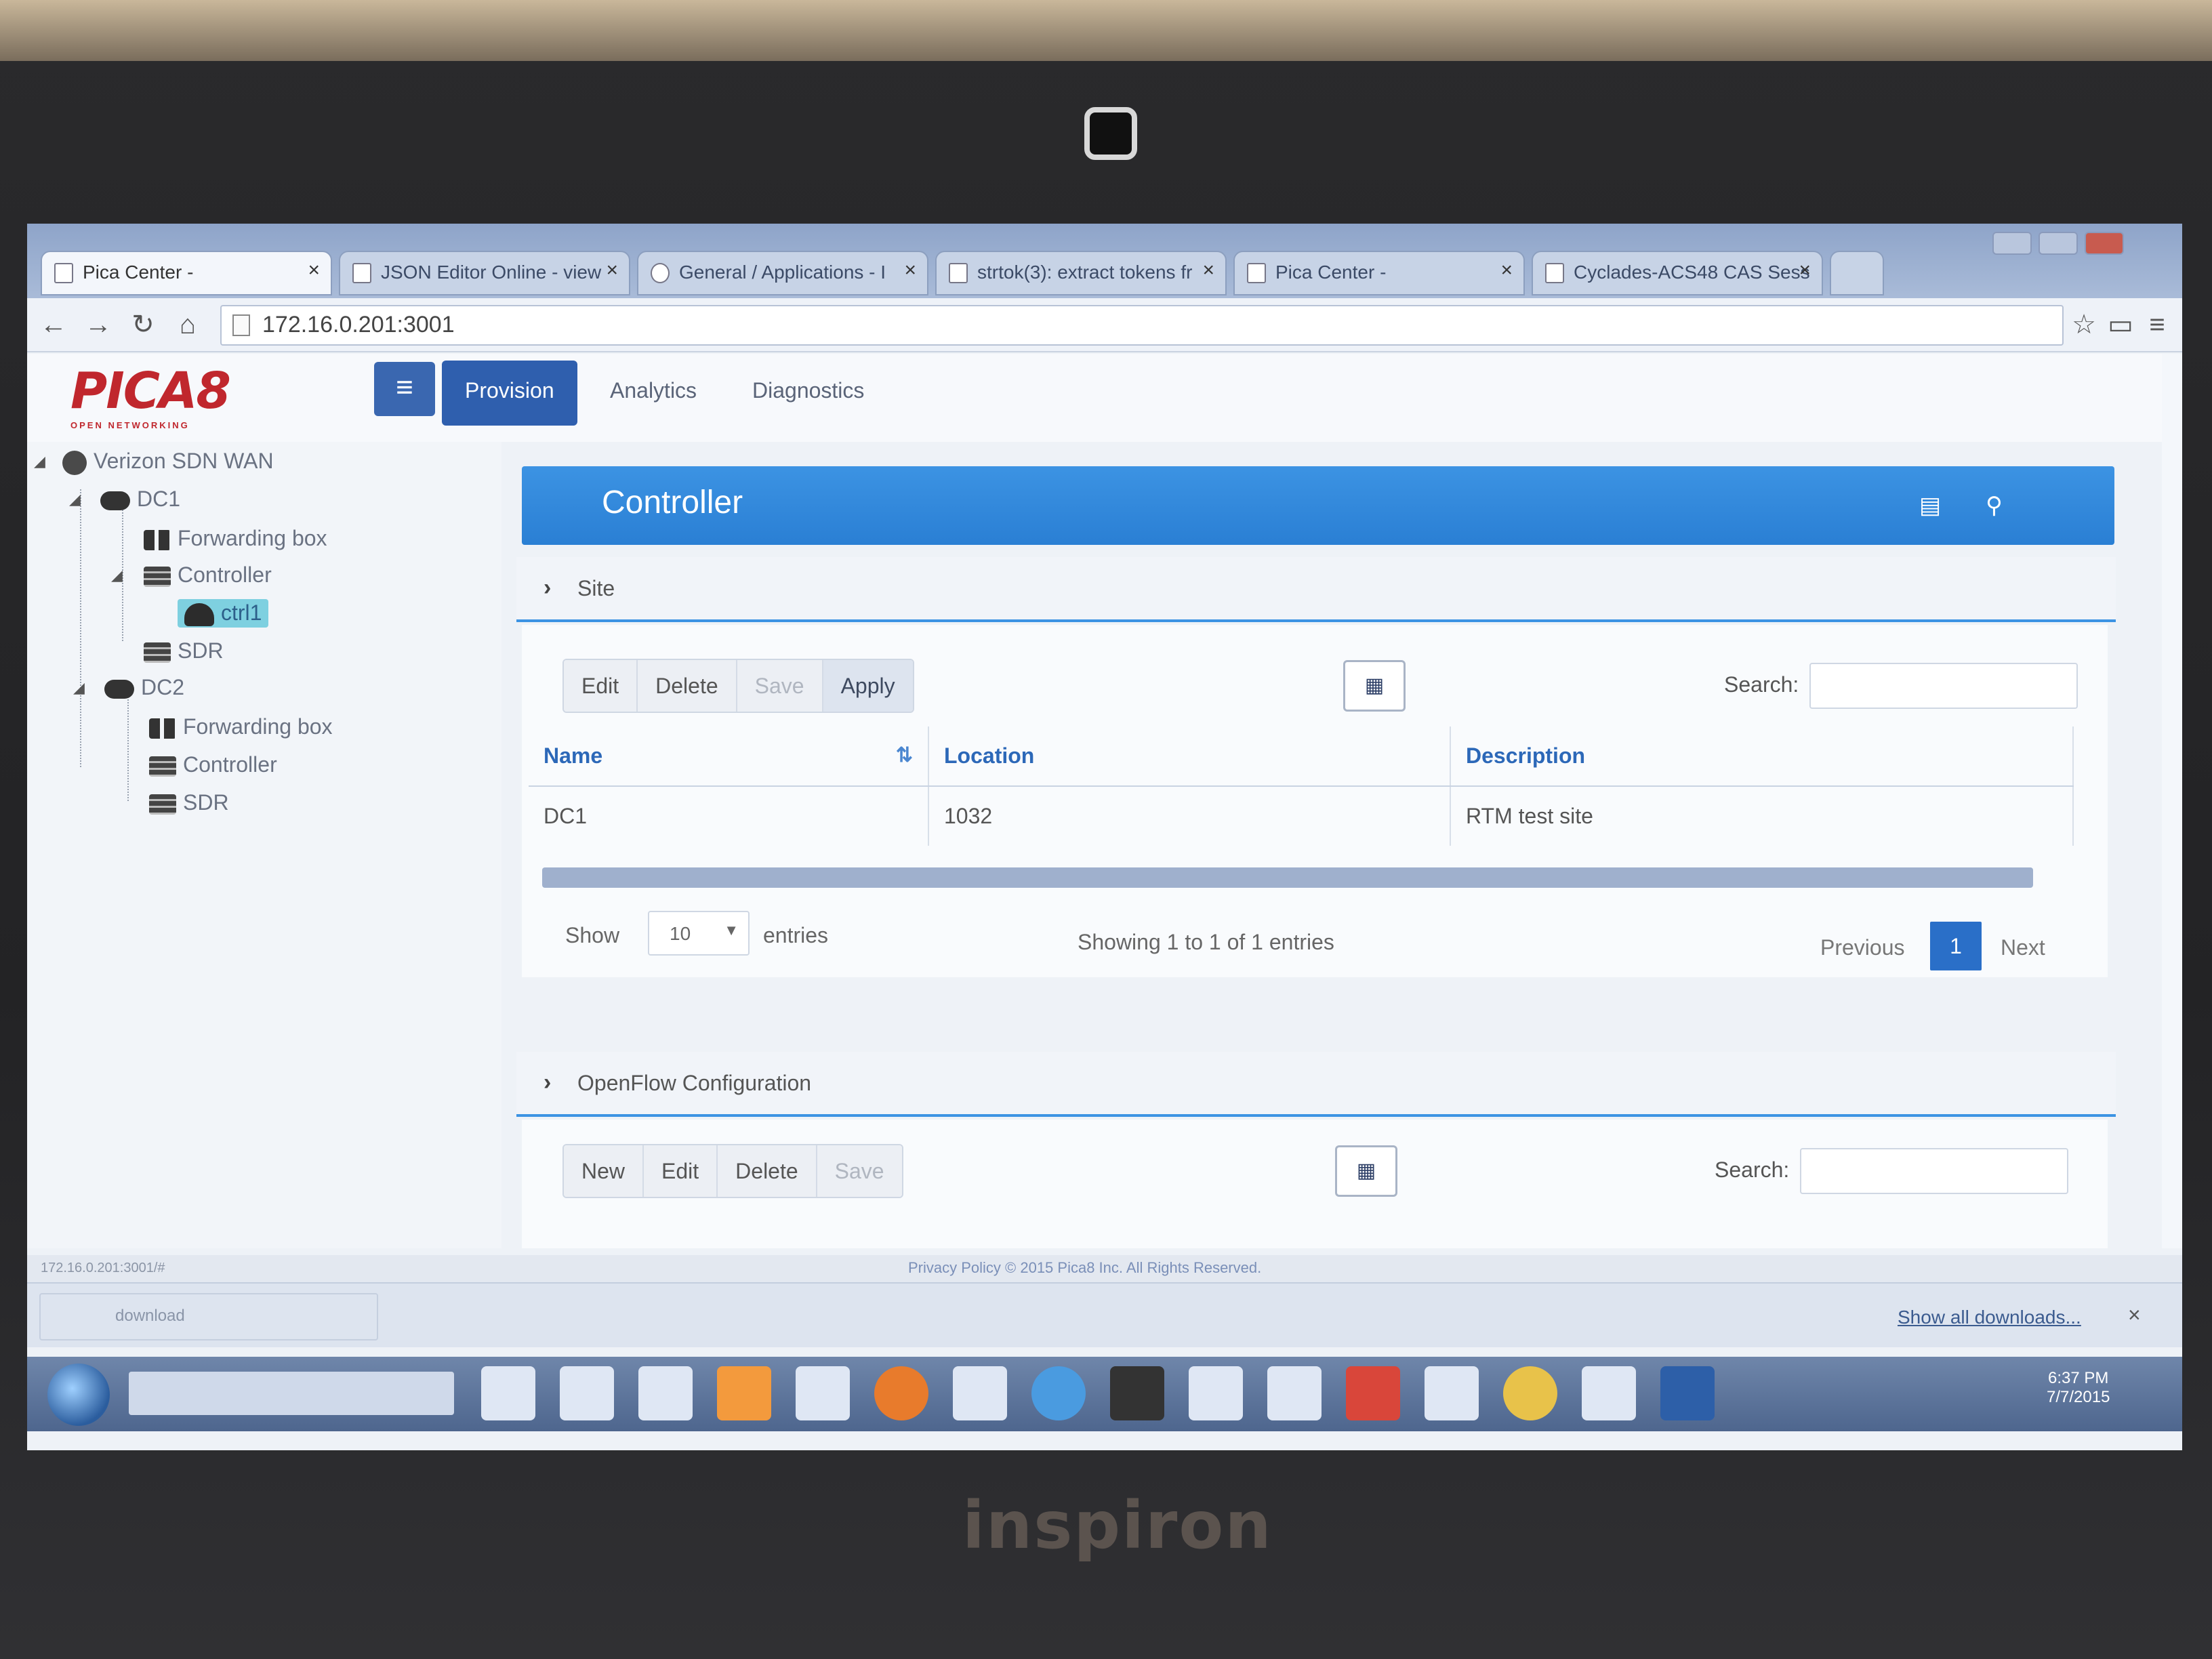  Describe the element at coordinates (1857, 273) in the screenshot. I see `new-tab-button` at that location.